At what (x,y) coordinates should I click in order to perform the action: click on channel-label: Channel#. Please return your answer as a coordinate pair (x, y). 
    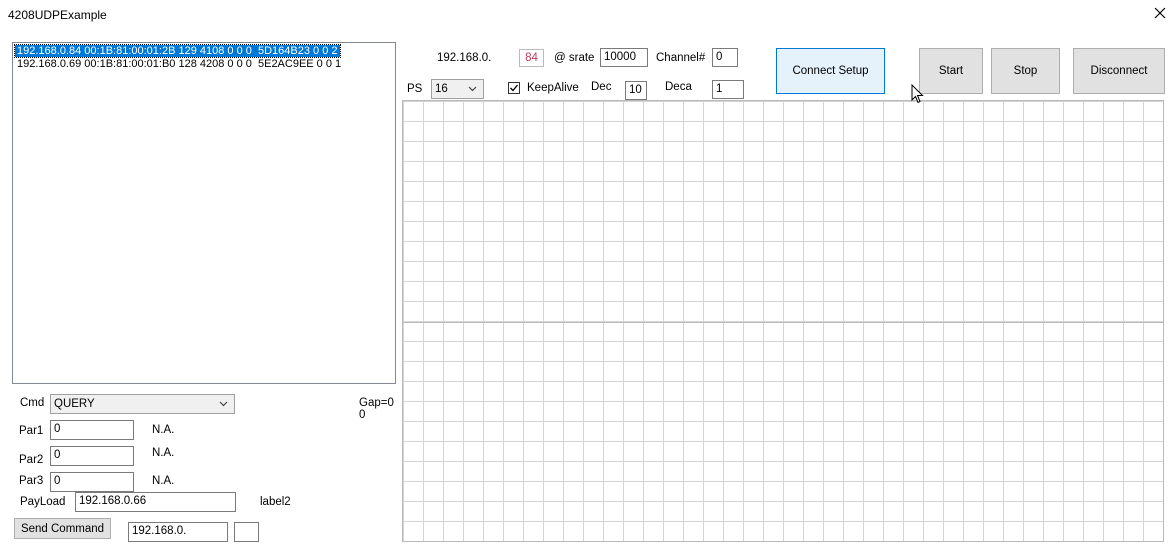
    Looking at the image, I should click on (681, 58).